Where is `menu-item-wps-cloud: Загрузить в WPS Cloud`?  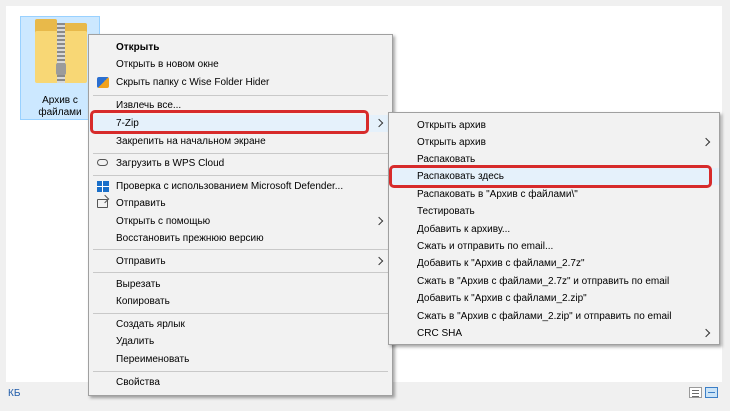
menu-item-wps-cloud: Загрузить в WPS Cloud is located at coordinates (240, 163).